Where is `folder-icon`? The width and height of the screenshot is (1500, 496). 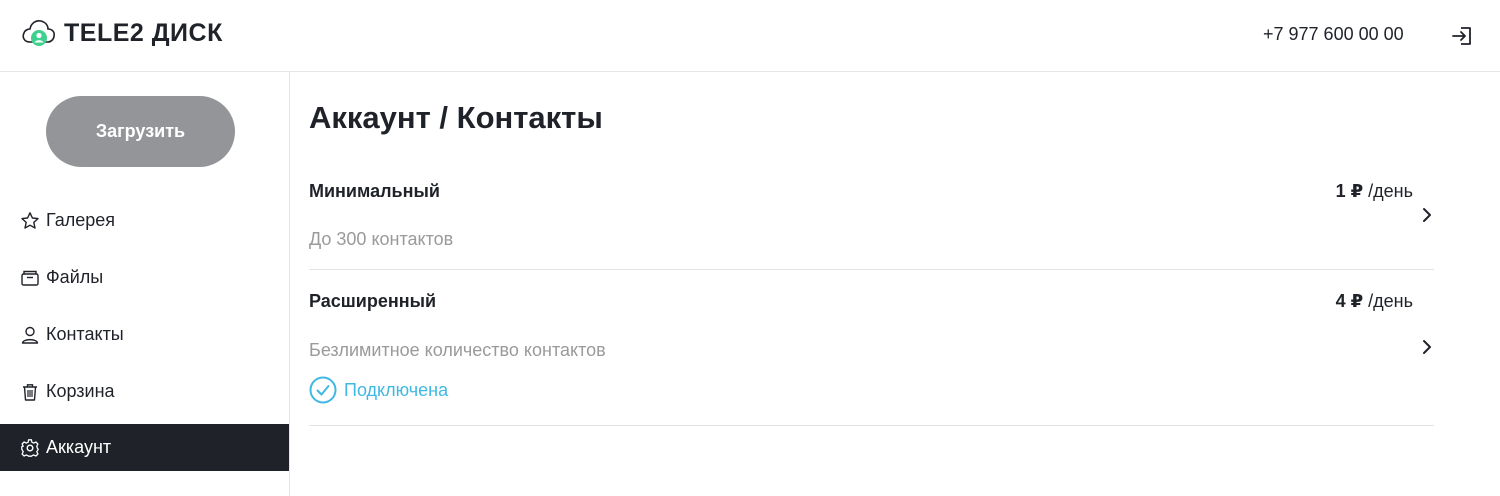 folder-icon is located at coordinates (30, 278).